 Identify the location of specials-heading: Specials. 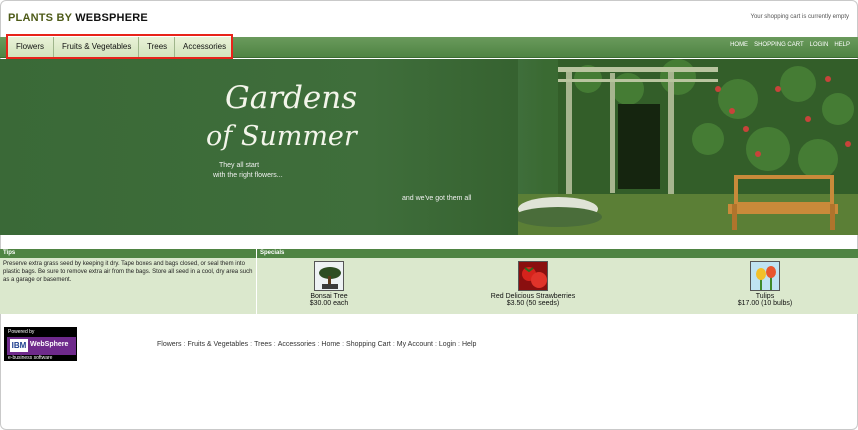
(557, 253).